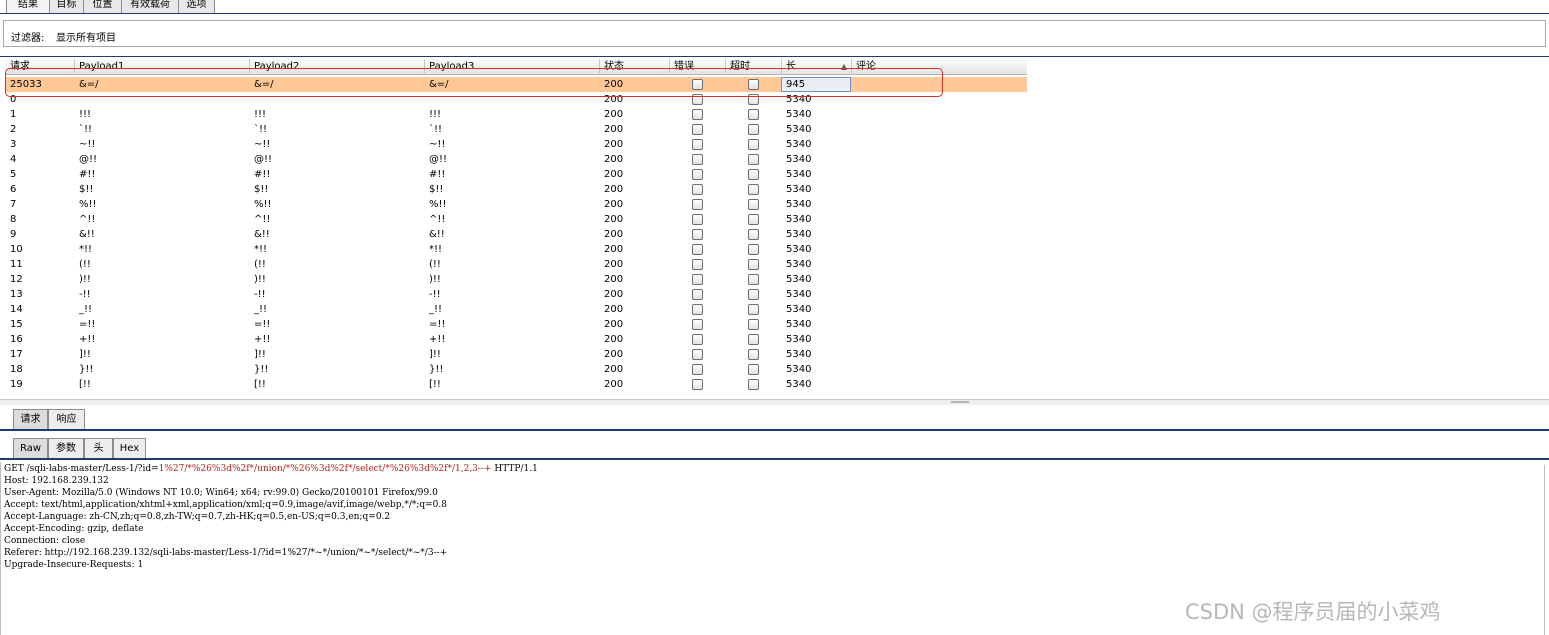  What do you see at coordinates (516, 369) in the screenshot?
I see `table-row: 18}!!}!!}!! 200 5340` at bounding box center [516, 369].